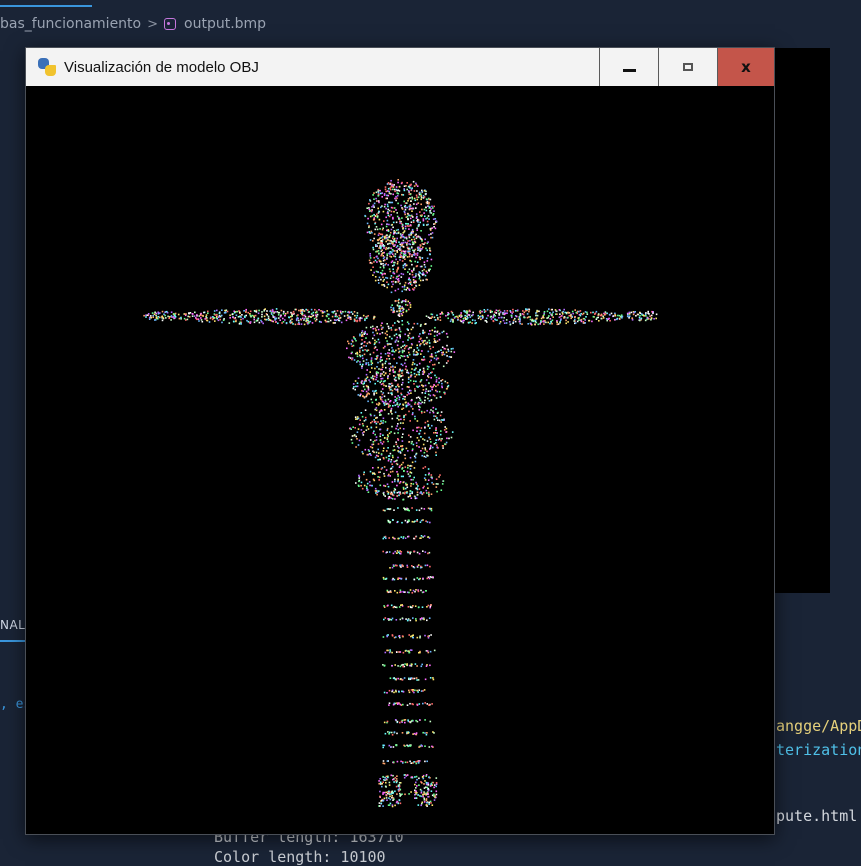 The height and width of the screenshot is (866, 861). I want to click on minimize-button, so click(628, 67).